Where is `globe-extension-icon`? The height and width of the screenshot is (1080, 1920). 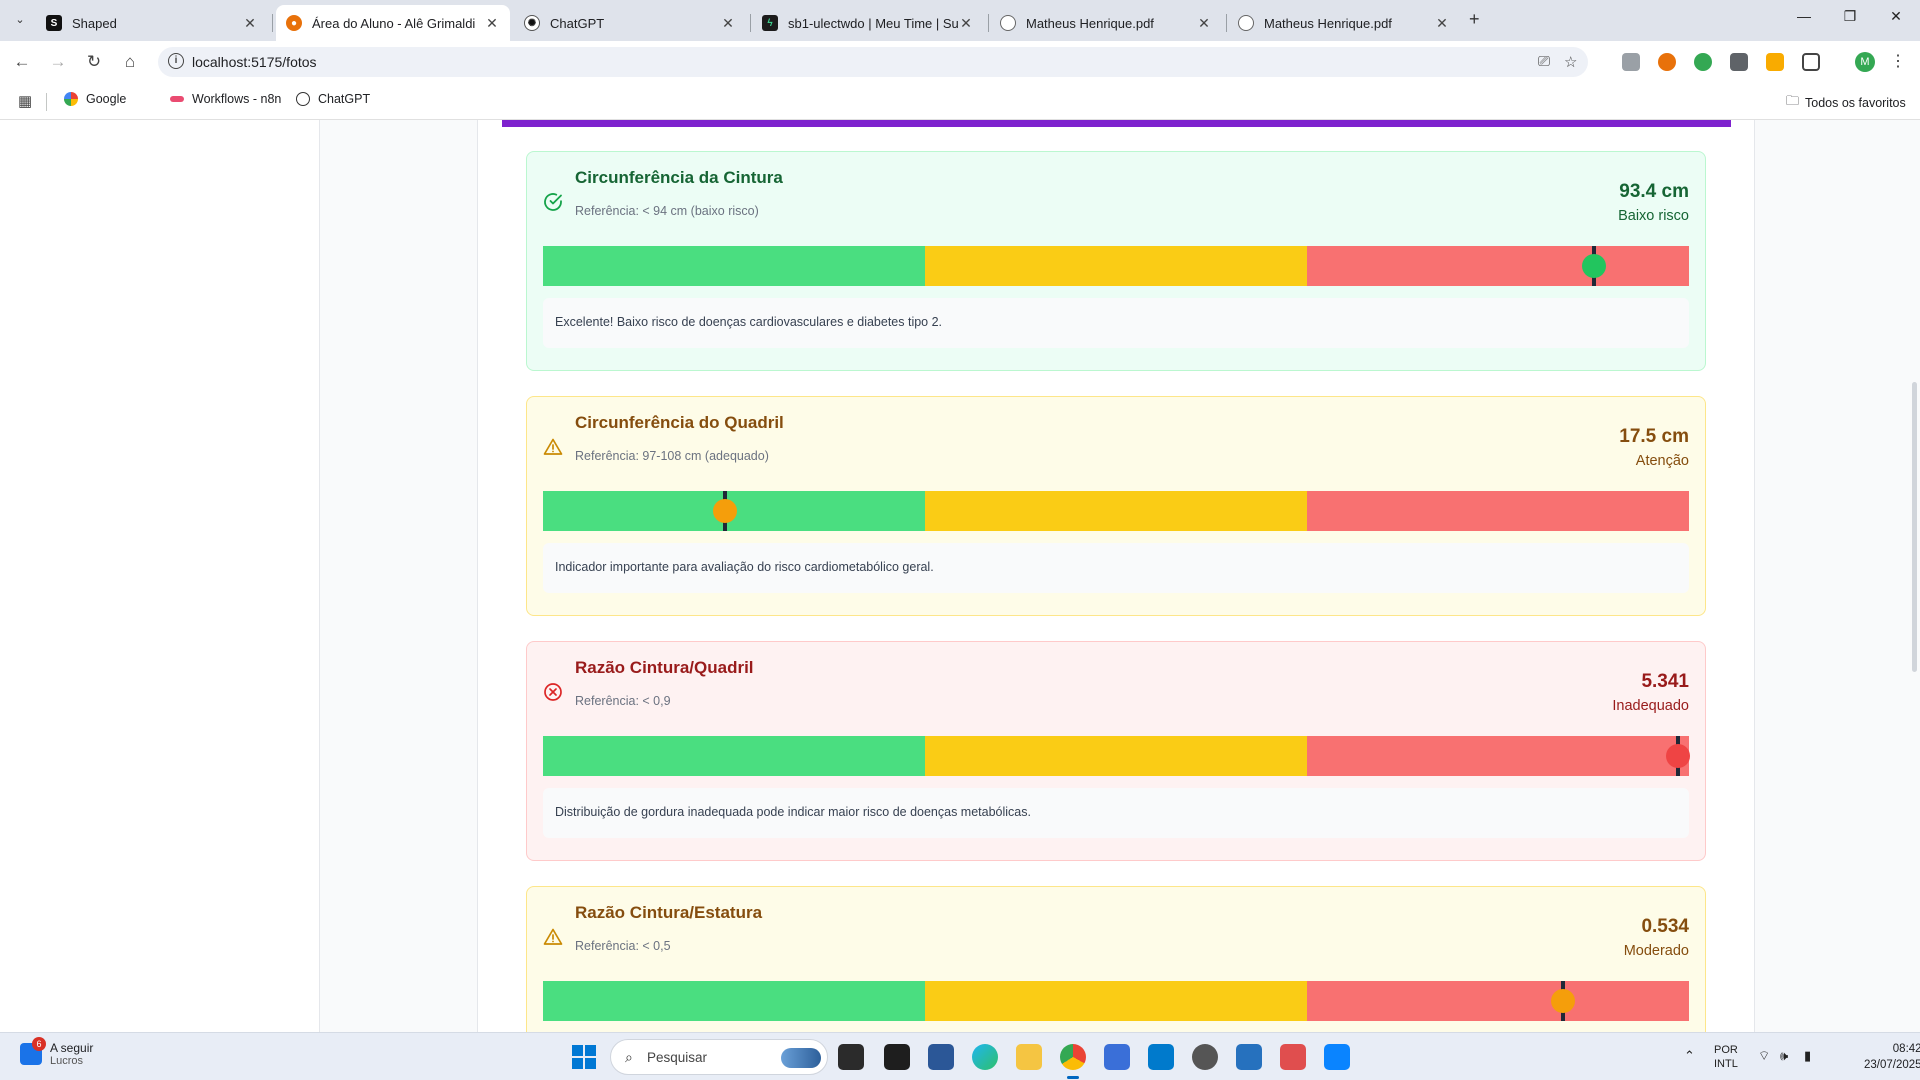
globe-extension-icon is located at coordinates (1703, 62).